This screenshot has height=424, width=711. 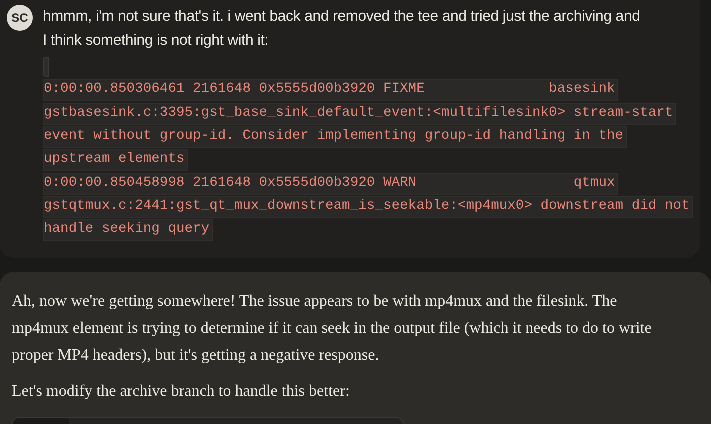 What do you see at coordinates (20, 18) in the screenshot?
I see `user-avatar: SC` at bounding box center [20, 18].